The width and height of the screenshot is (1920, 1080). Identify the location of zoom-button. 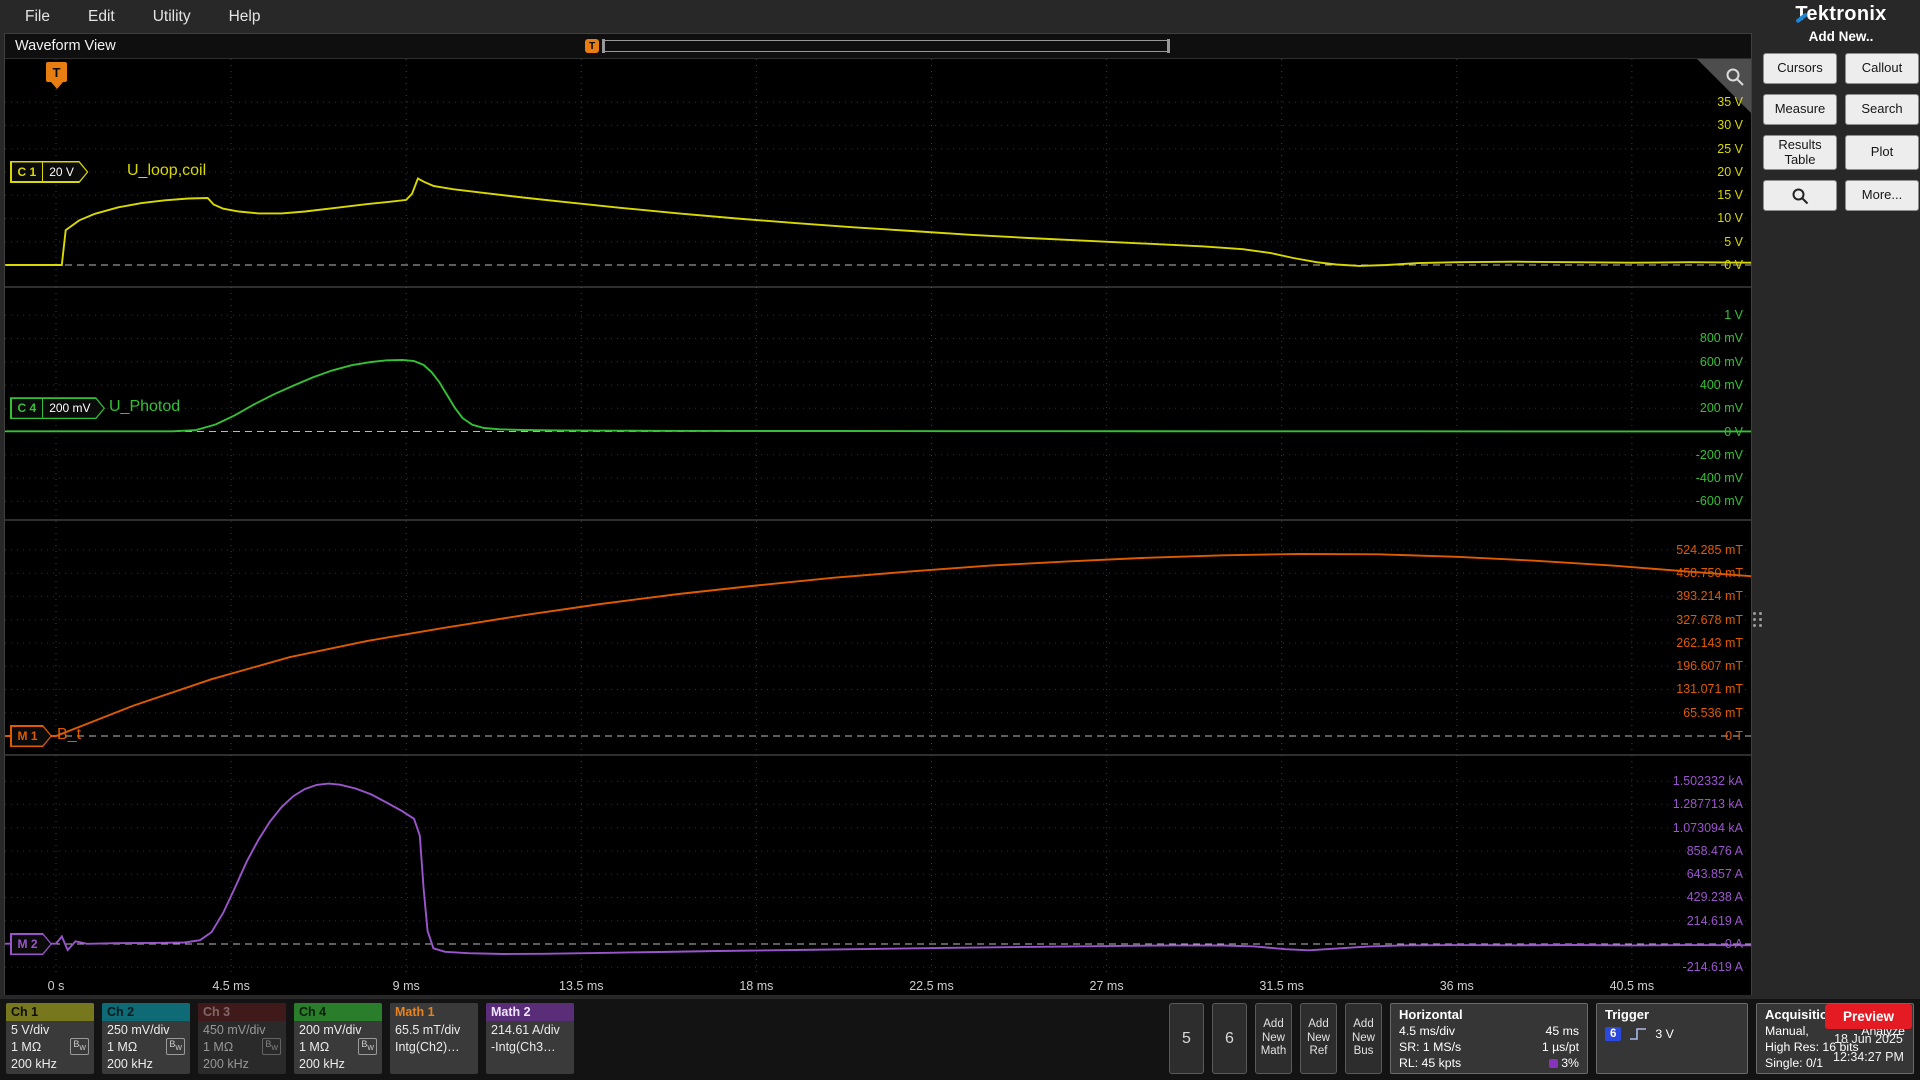
(1800, 195).